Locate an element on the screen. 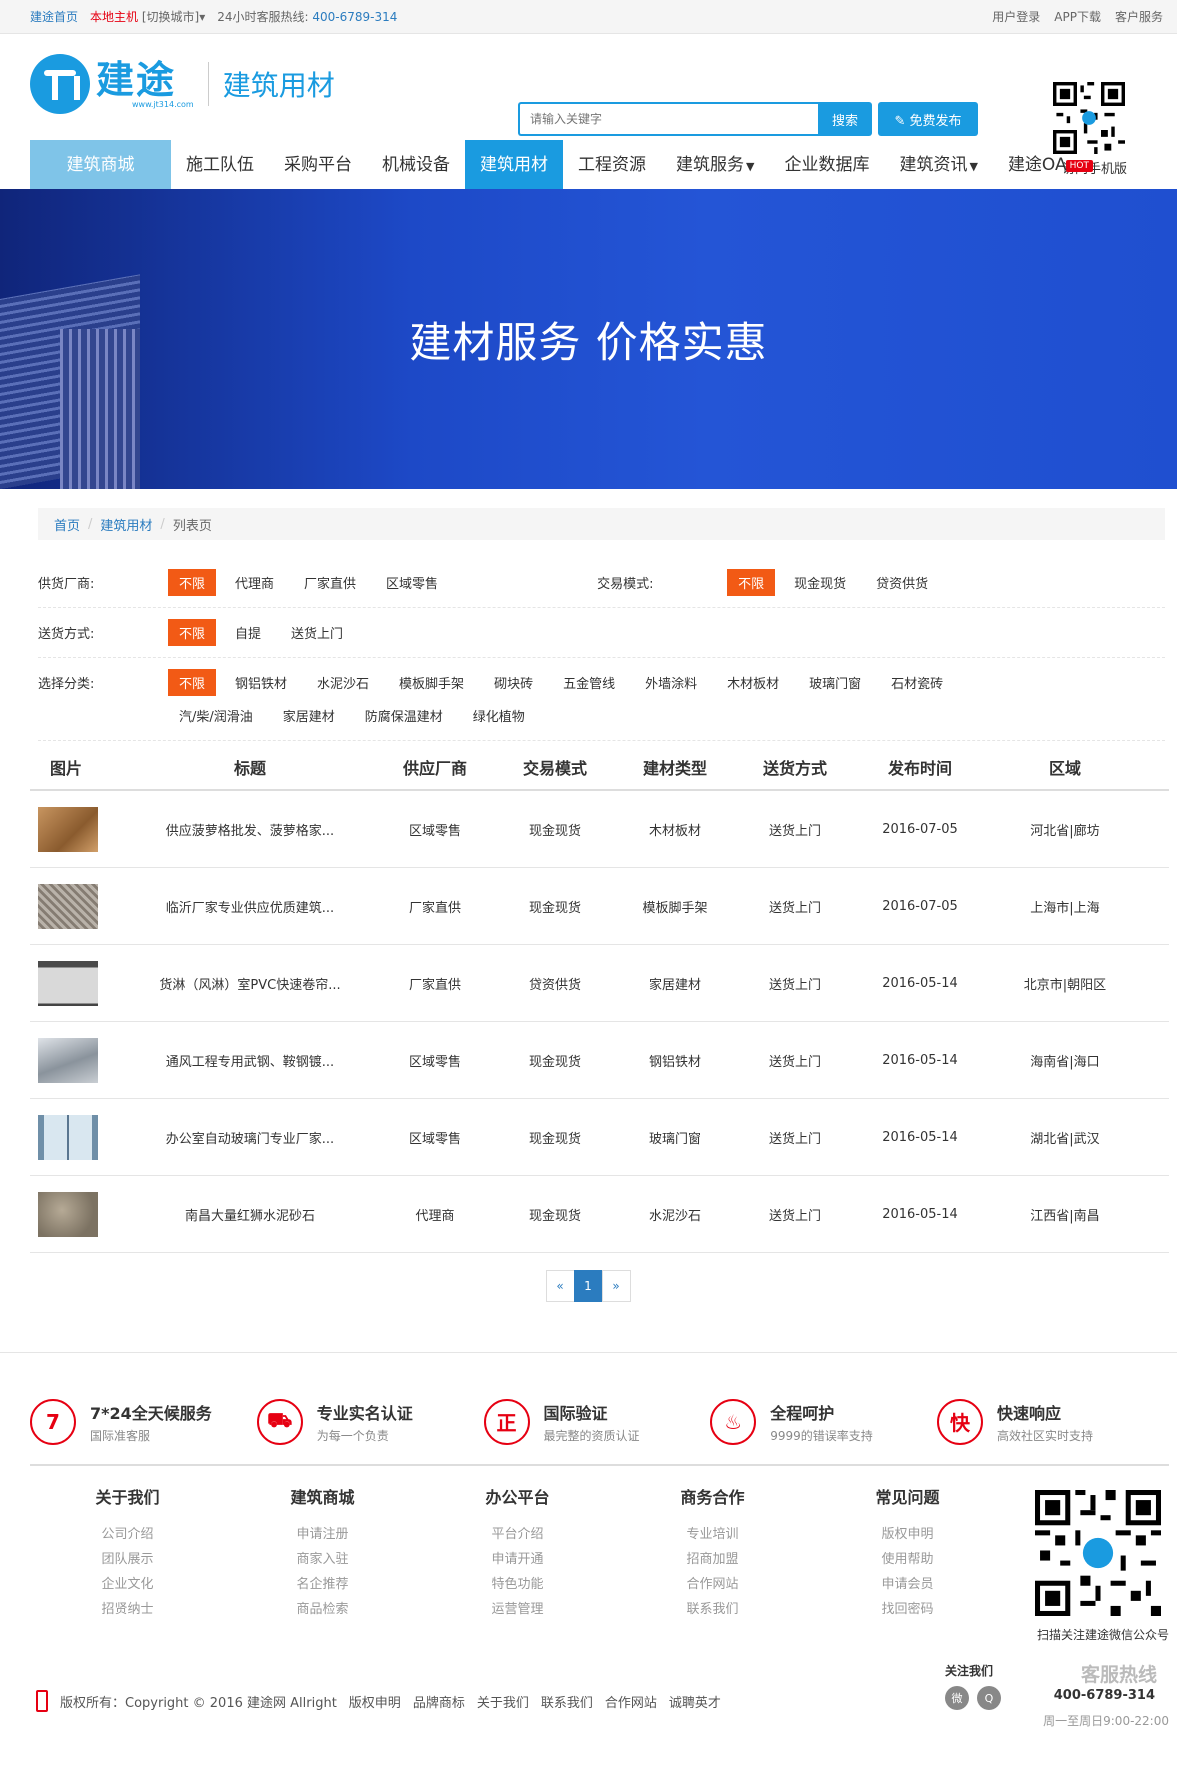 The height and width of the screenshot is (1778, 1177). nav-item-mall: 建筑商城 is located at coordinates (100, 165).